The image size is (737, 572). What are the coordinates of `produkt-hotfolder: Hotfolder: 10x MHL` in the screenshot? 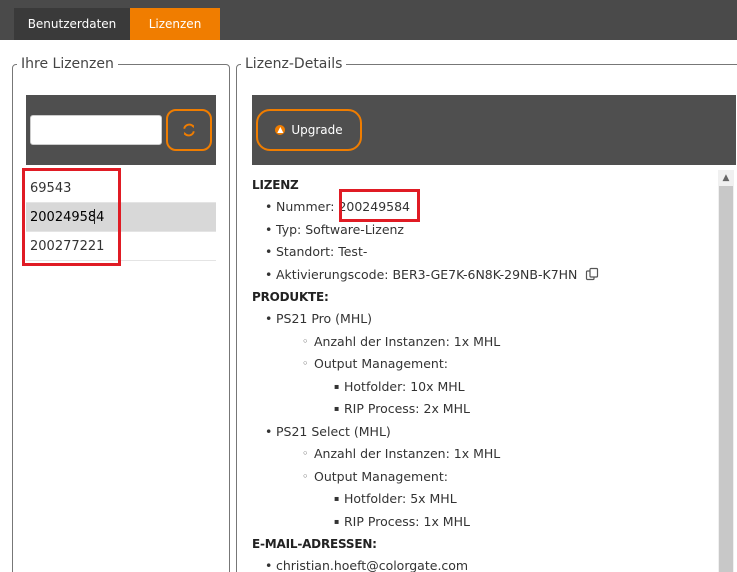 It's located at (485, 387).